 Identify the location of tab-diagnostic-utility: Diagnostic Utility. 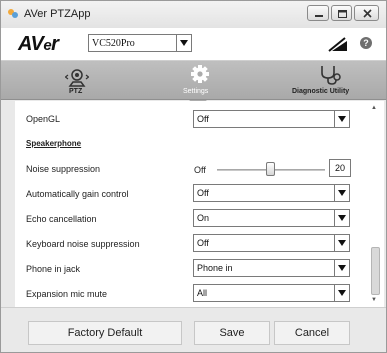
(330, 80).